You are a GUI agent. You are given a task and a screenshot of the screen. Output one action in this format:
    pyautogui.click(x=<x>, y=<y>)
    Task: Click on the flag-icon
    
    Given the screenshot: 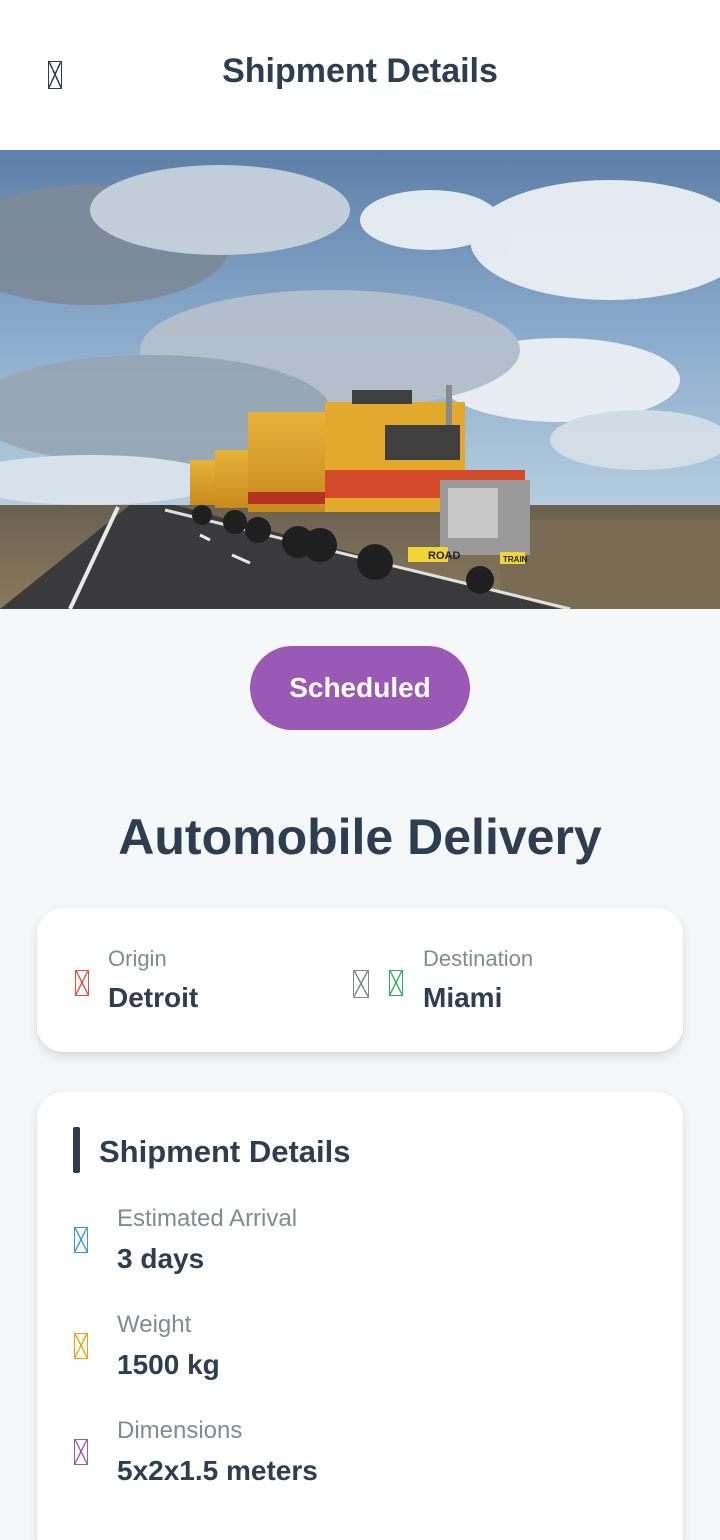 What is the action you would take?
    pyautogui.click(x=396, y=983)
    